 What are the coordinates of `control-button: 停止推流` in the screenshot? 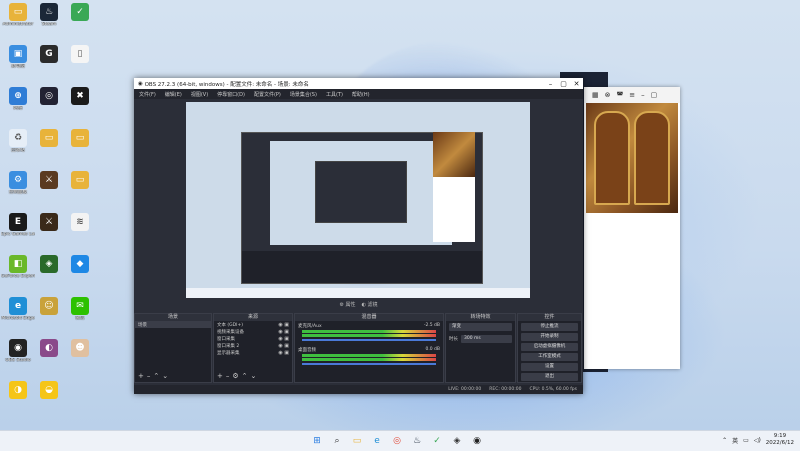 It's located at (549, 327).